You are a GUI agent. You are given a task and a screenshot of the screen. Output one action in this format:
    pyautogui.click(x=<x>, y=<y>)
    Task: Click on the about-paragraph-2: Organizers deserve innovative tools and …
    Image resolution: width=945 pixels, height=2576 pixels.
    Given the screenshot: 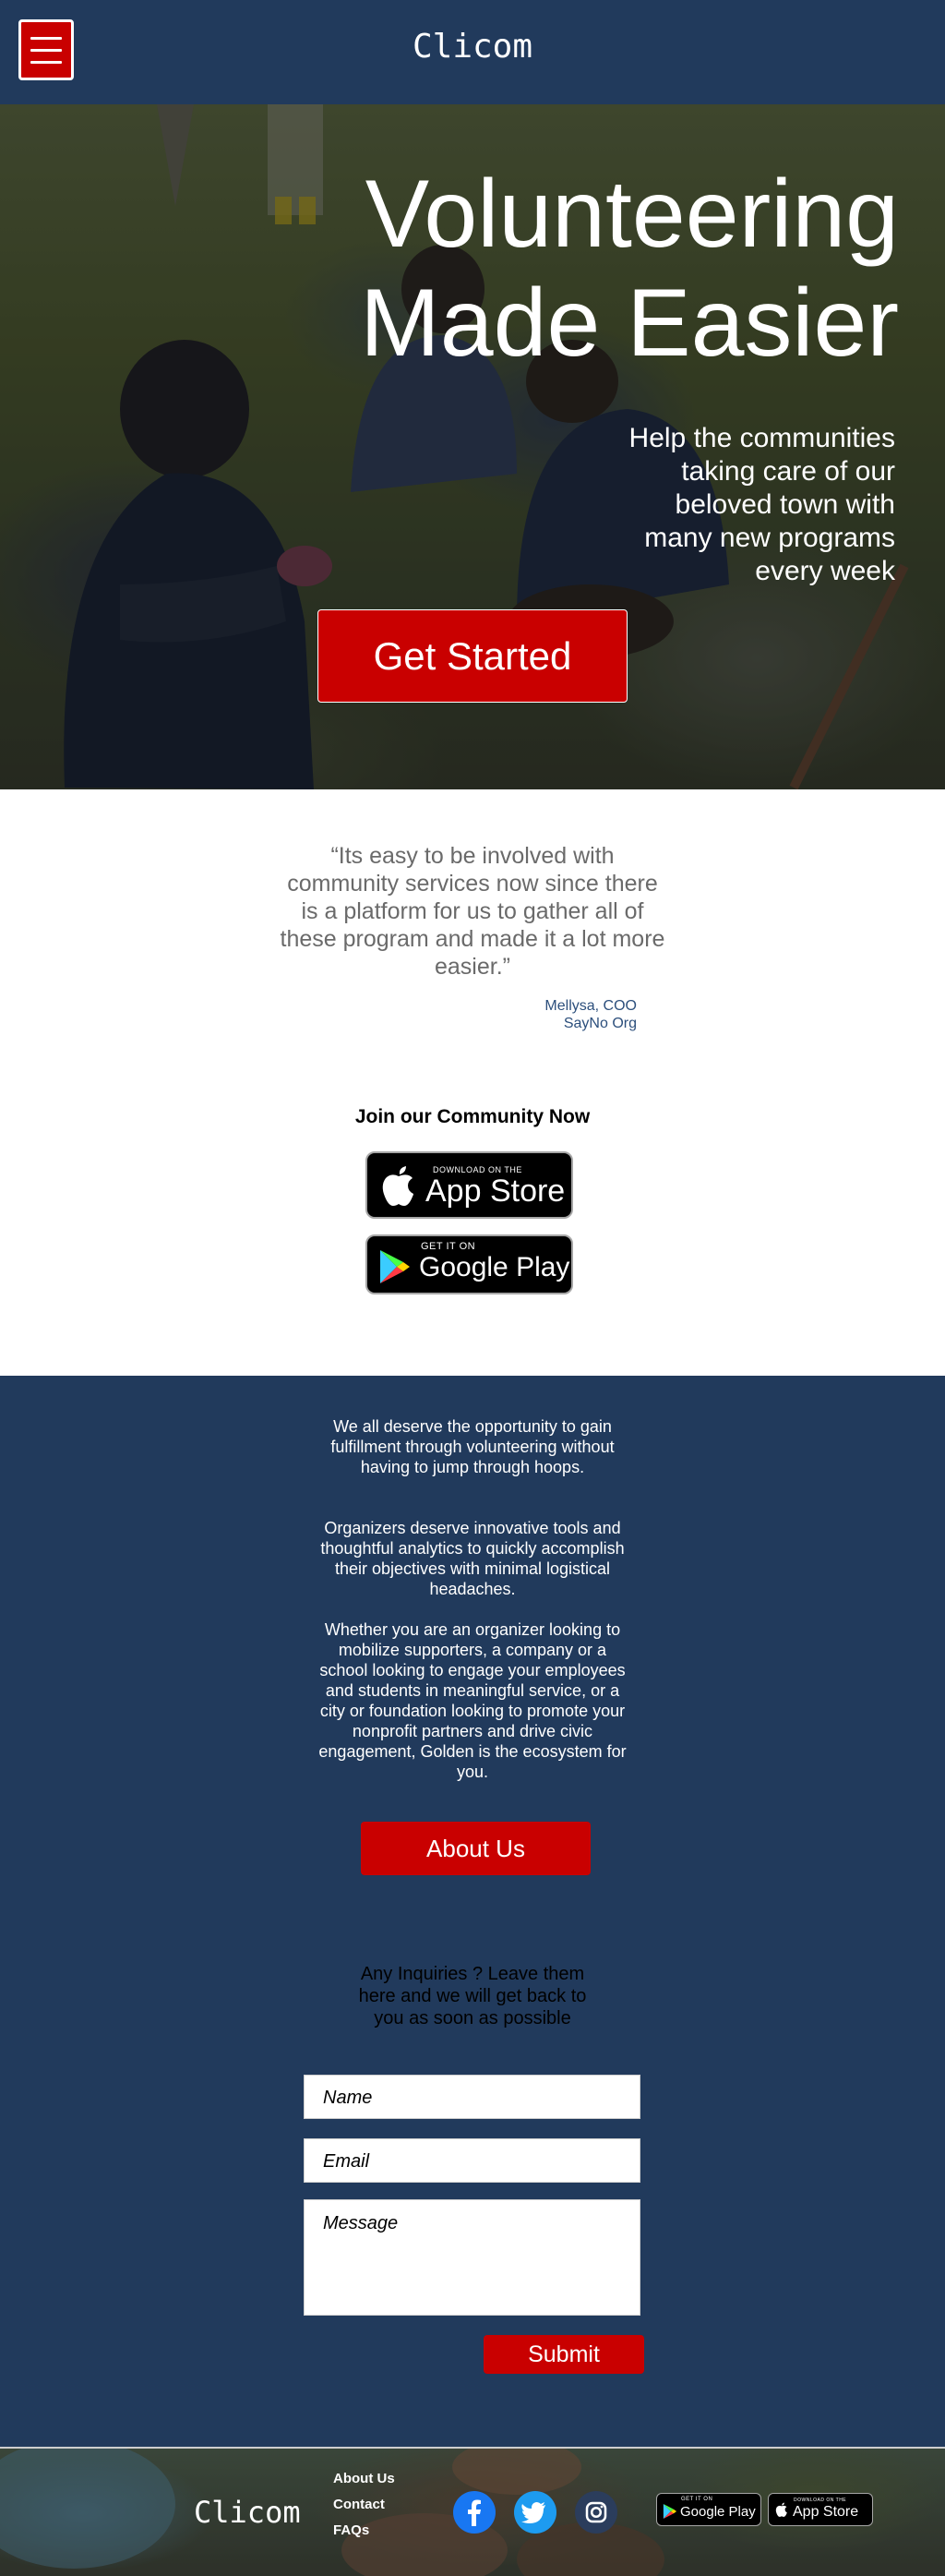 What is the action you would take?
    pyautogui.click(x=472, y=1558)
    